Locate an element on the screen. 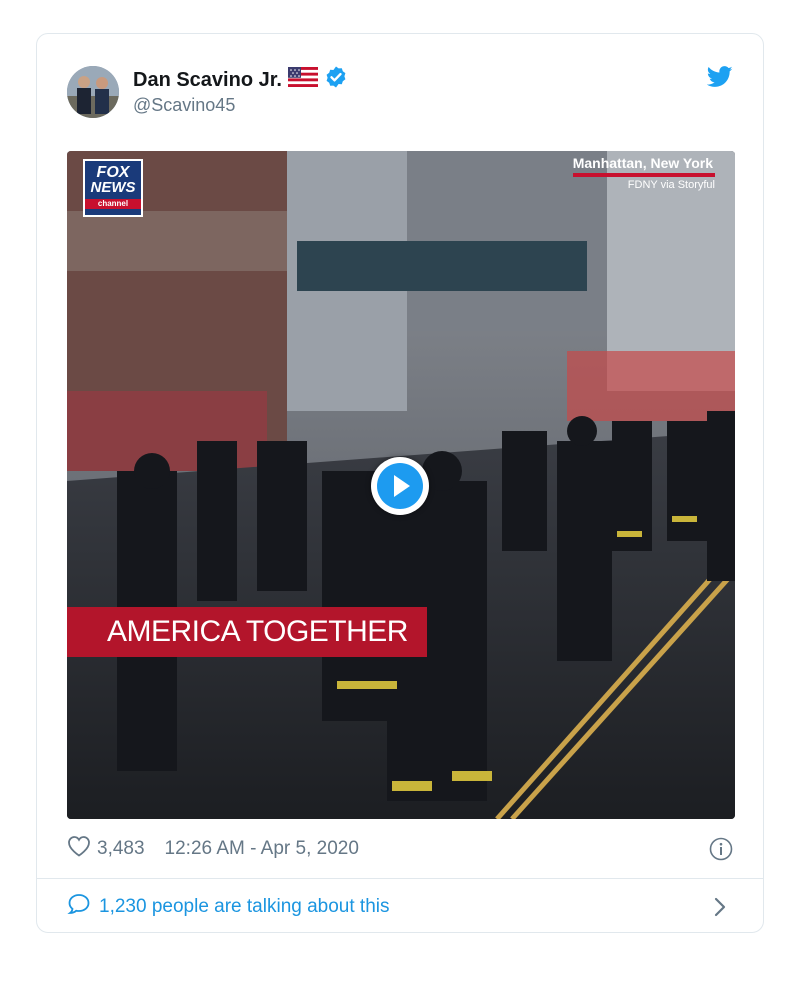 The width and height of the screenshot is (800, 981). speech-bubble-icon is located at coordinates (79, 907).